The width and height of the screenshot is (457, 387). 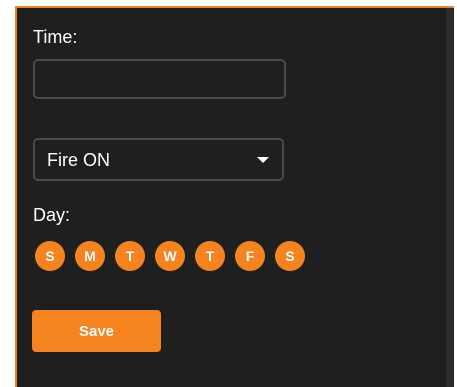 What do you see at coordinates (96, 331) in the screenshot?
I see `save-button: Save` at bounding box center [96, 331].